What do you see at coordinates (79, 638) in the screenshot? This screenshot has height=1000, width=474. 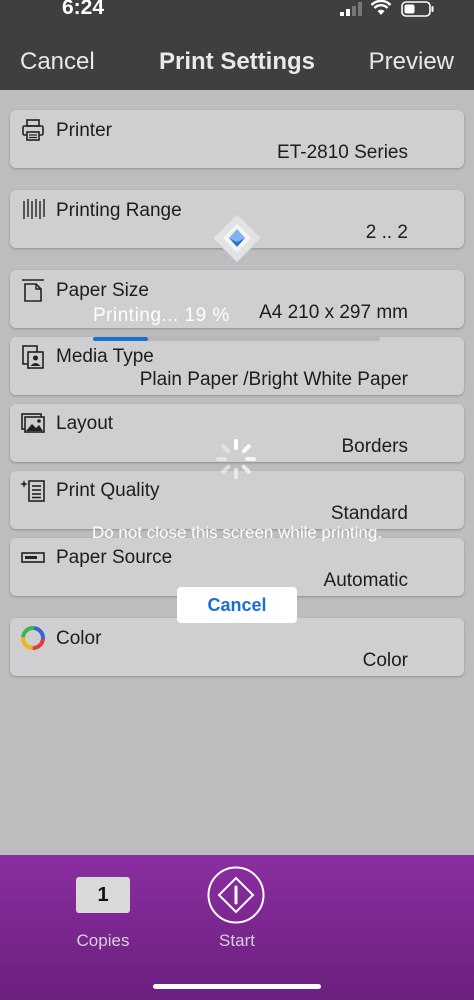 I see `color-label: Color` at bounding box center [79, 638].